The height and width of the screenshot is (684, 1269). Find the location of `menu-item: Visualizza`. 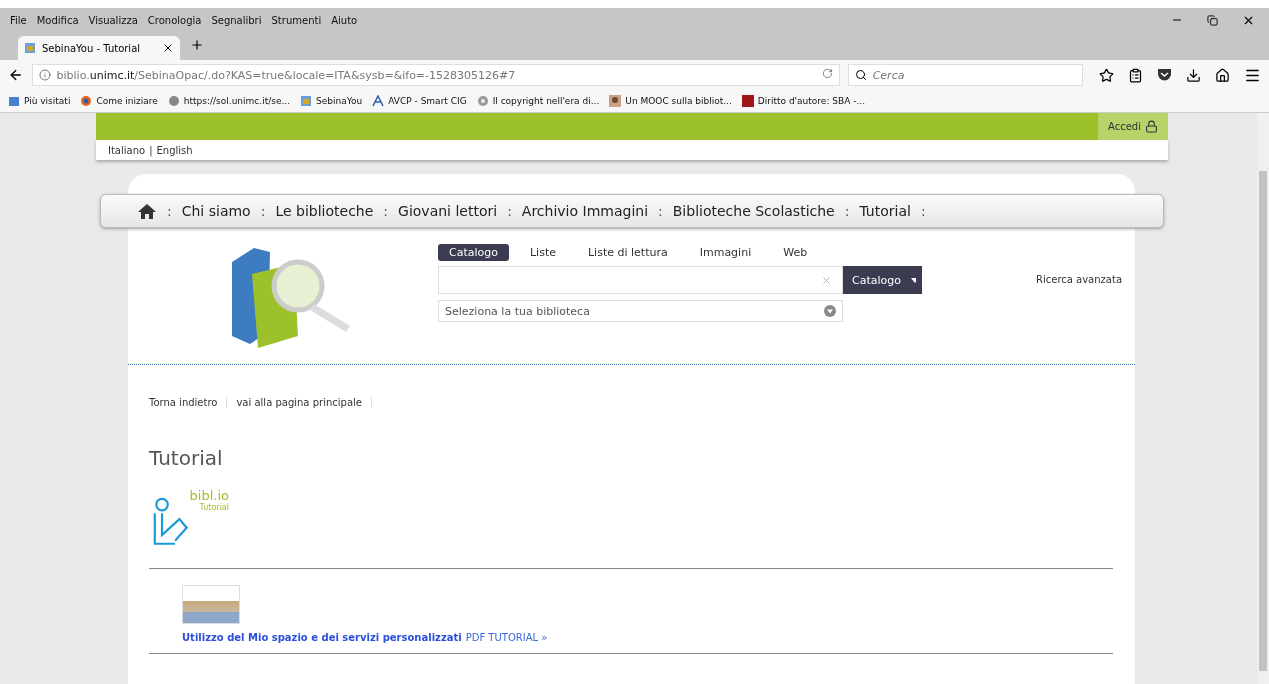

menu-item: Visualizza is located at coordinates (113, 20).